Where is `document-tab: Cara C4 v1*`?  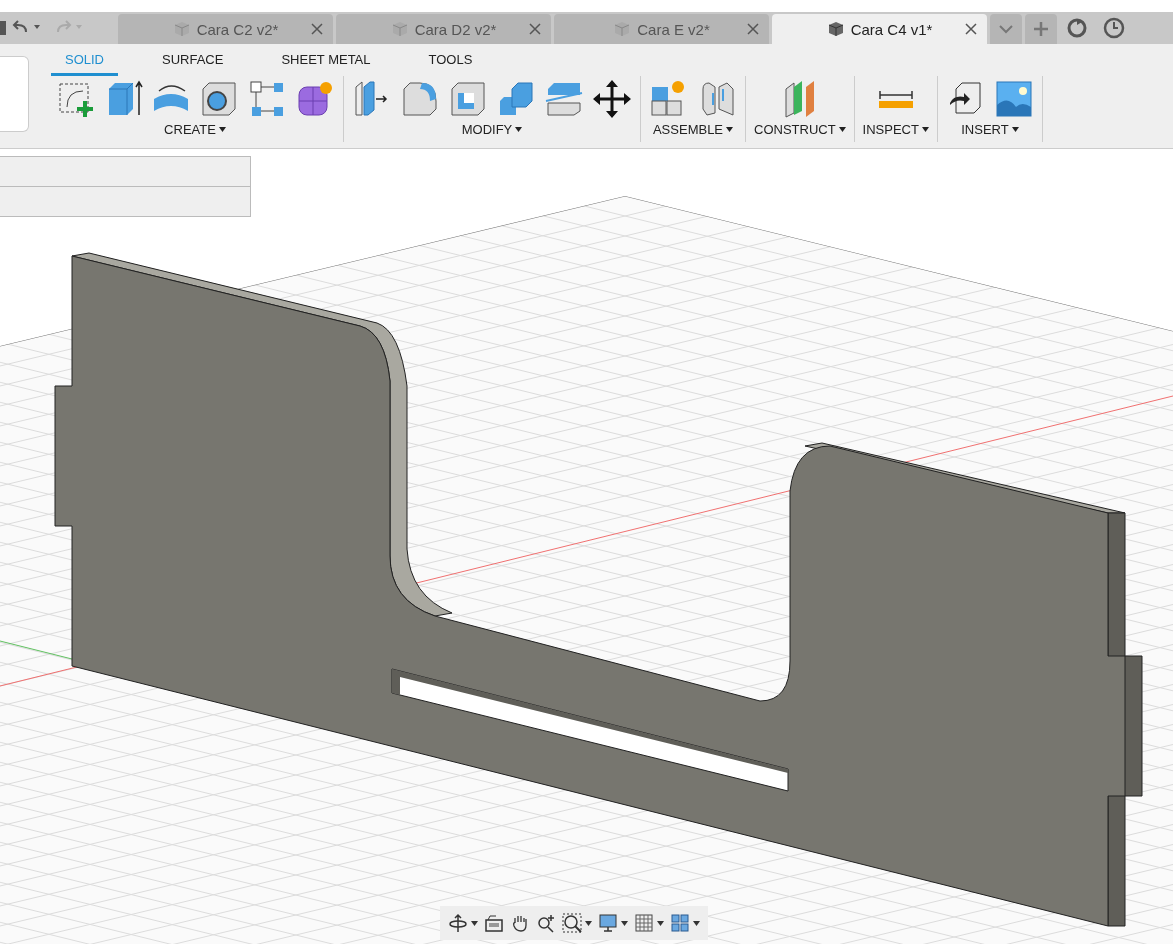 document-tab: Cara C4 v1* is located at coordinates (879, 29).